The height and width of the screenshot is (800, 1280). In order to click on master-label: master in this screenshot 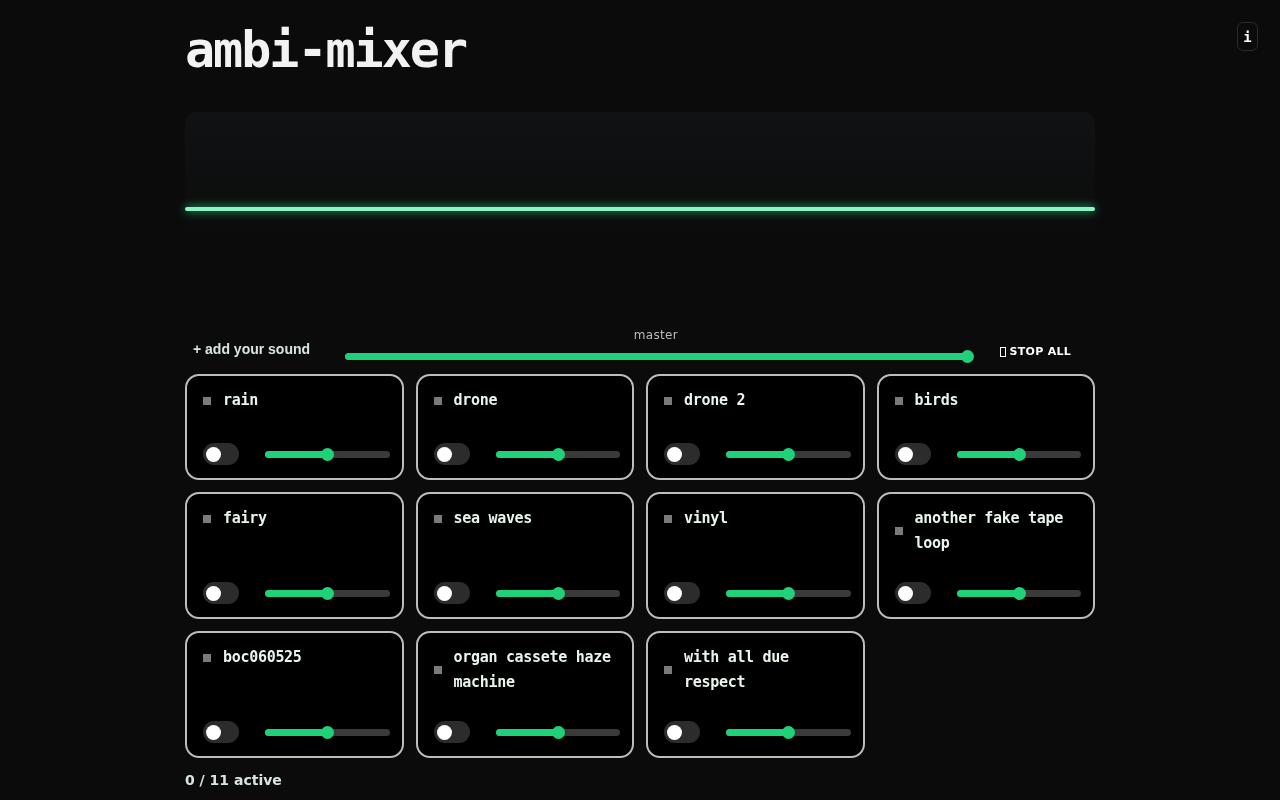, I will do `click(655, 335)`.